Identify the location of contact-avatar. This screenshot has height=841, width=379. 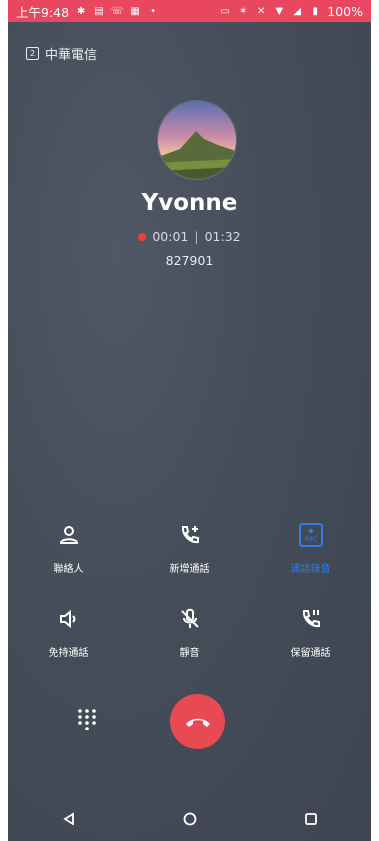
(197, 140).